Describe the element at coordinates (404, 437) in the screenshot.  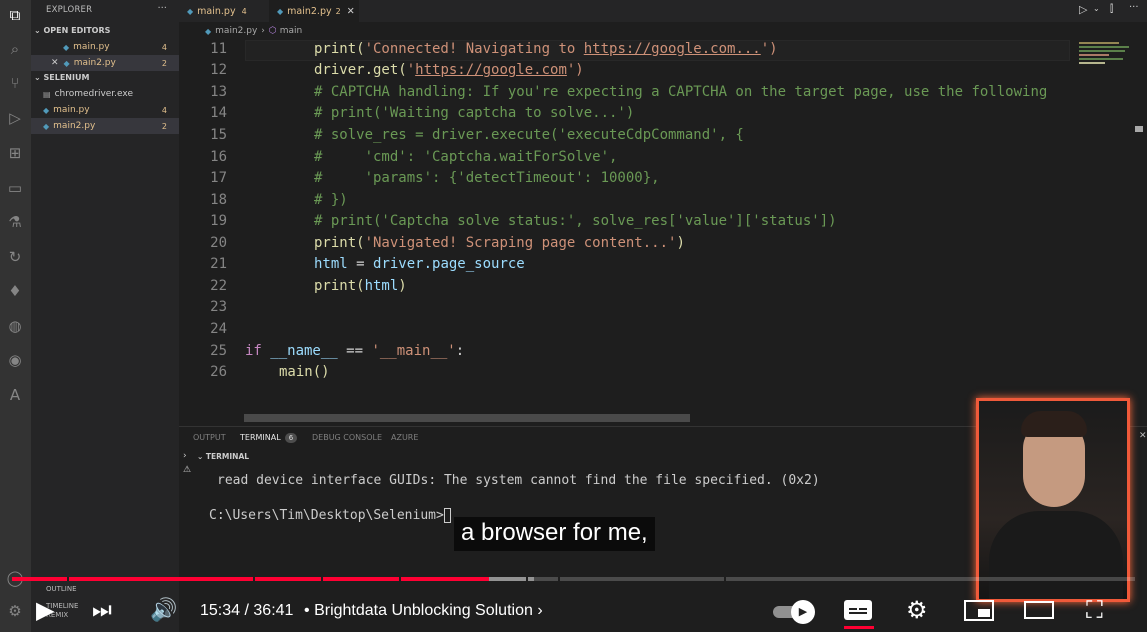
I see `tab-azure: AZURE` at that location.